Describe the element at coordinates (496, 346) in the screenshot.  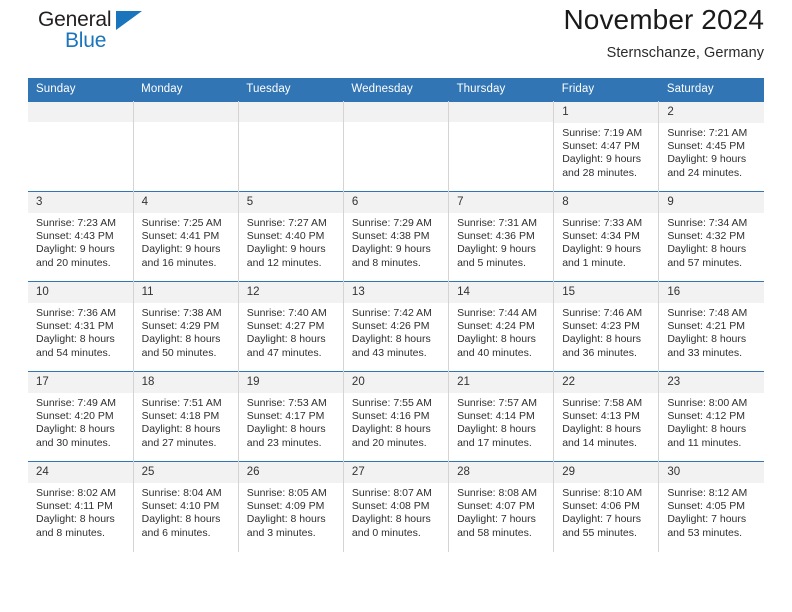
I see `daylight-text: Daylight: 8 hours and 40 minutes.` at that location.